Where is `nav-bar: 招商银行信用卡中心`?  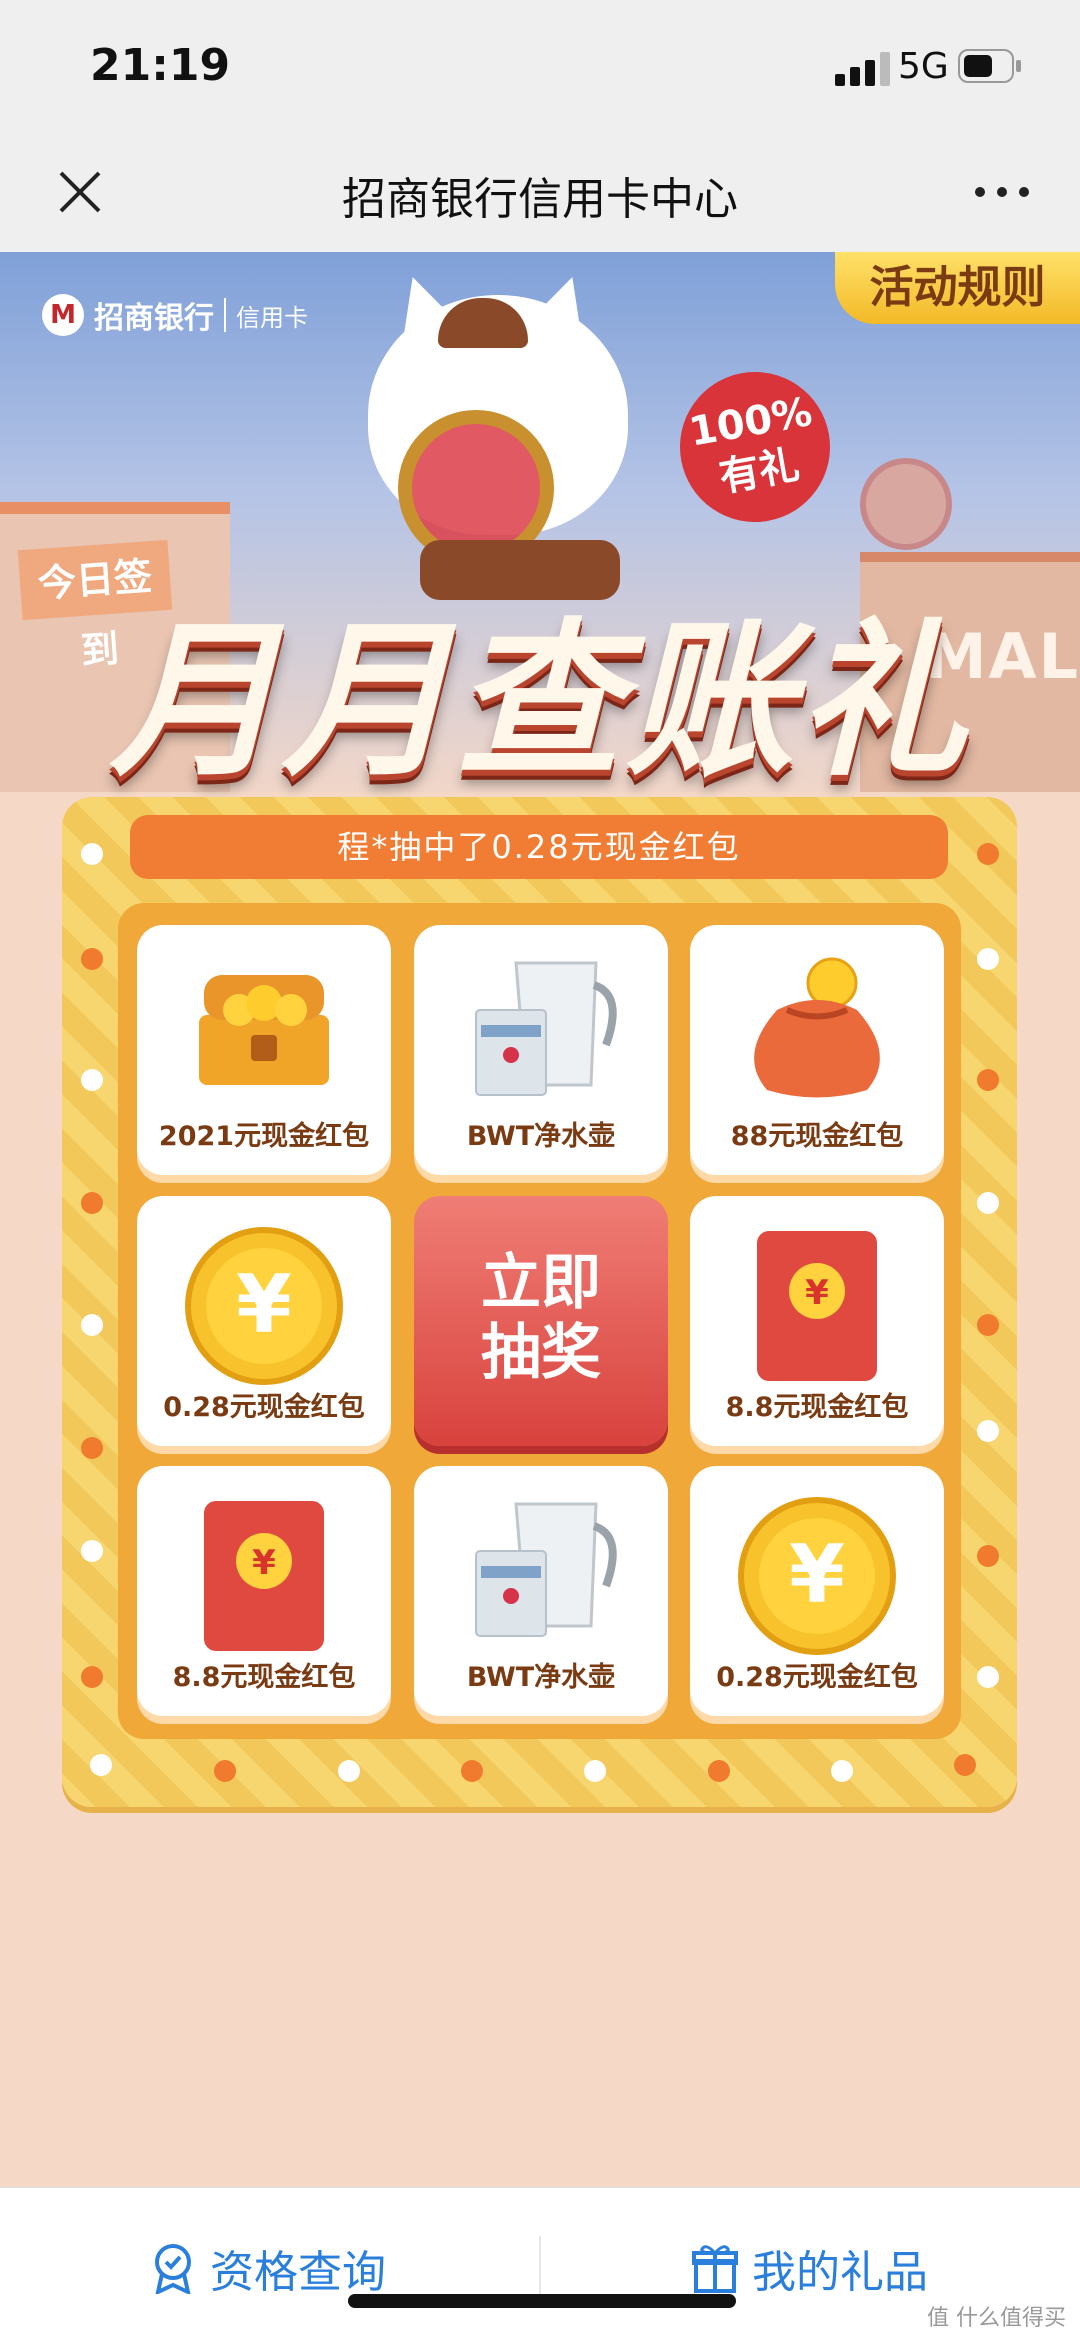
nav-bar: 招商银行信用卡中心 is located at coordinates (540, 193).